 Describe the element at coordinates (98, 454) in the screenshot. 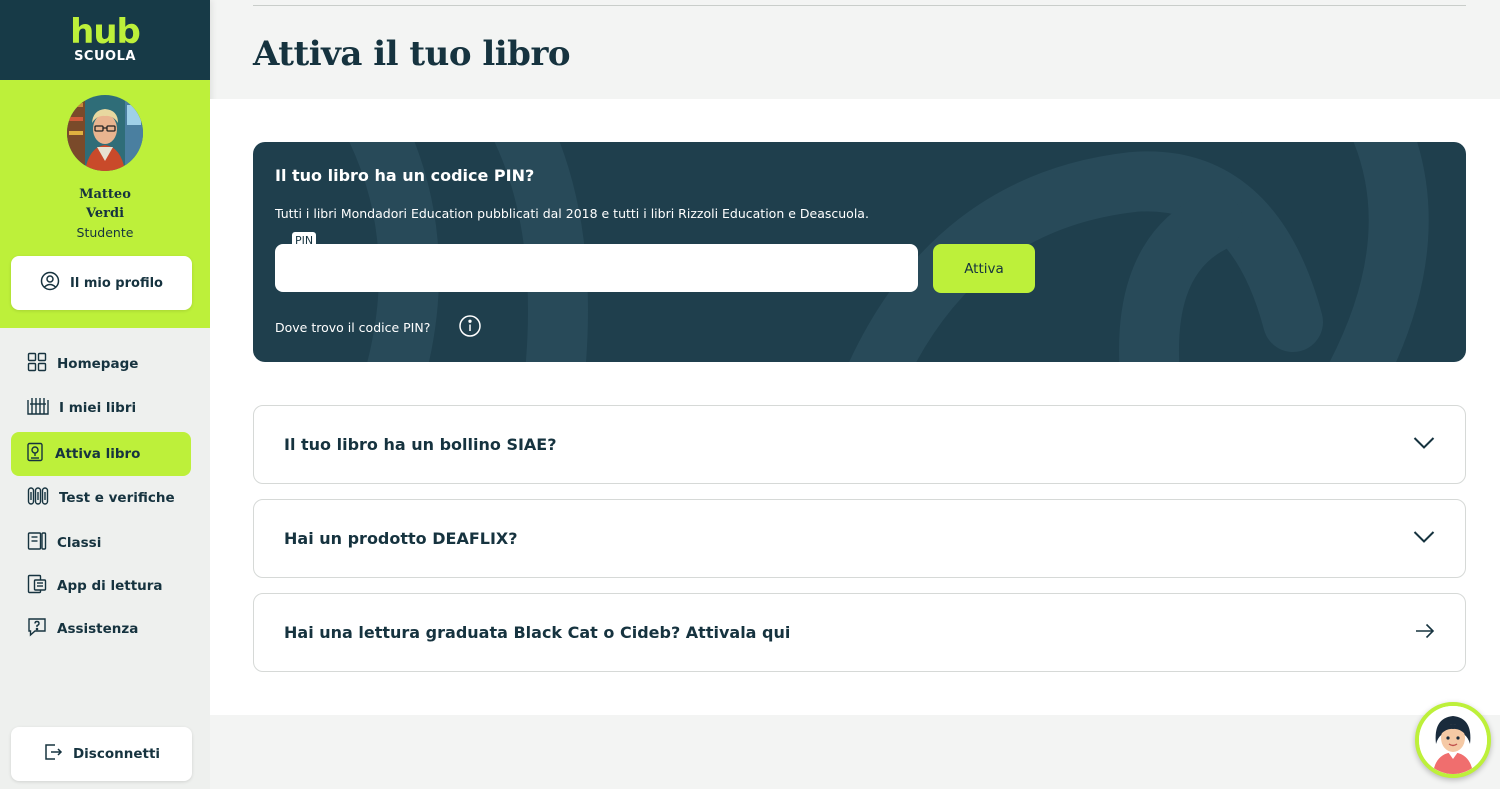

I see `nav-item-label: Attiva libro` at that location.